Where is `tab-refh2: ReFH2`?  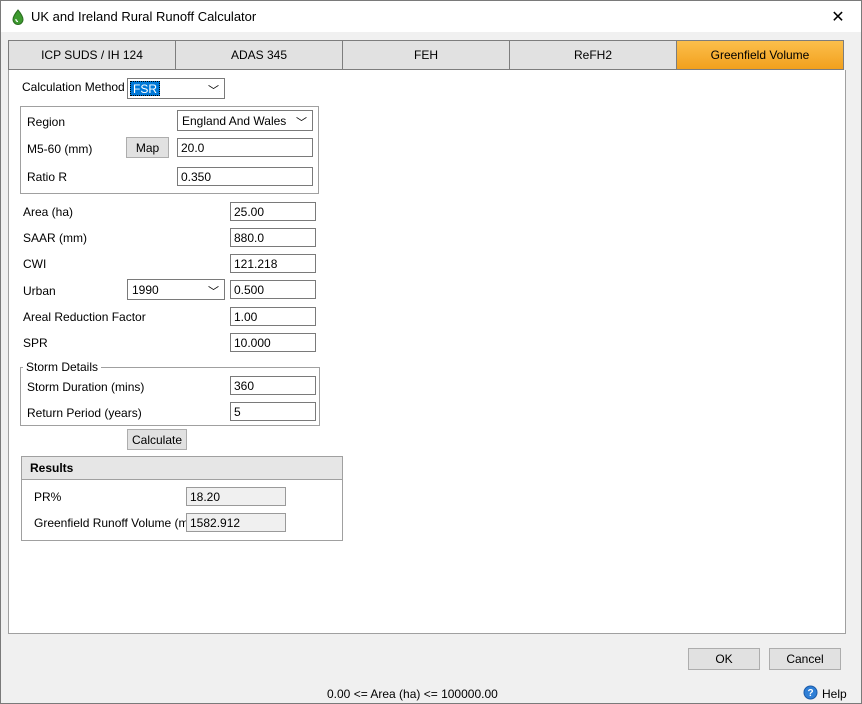 tab-refh2: ReFH2 is located at coordinates (592, 55).